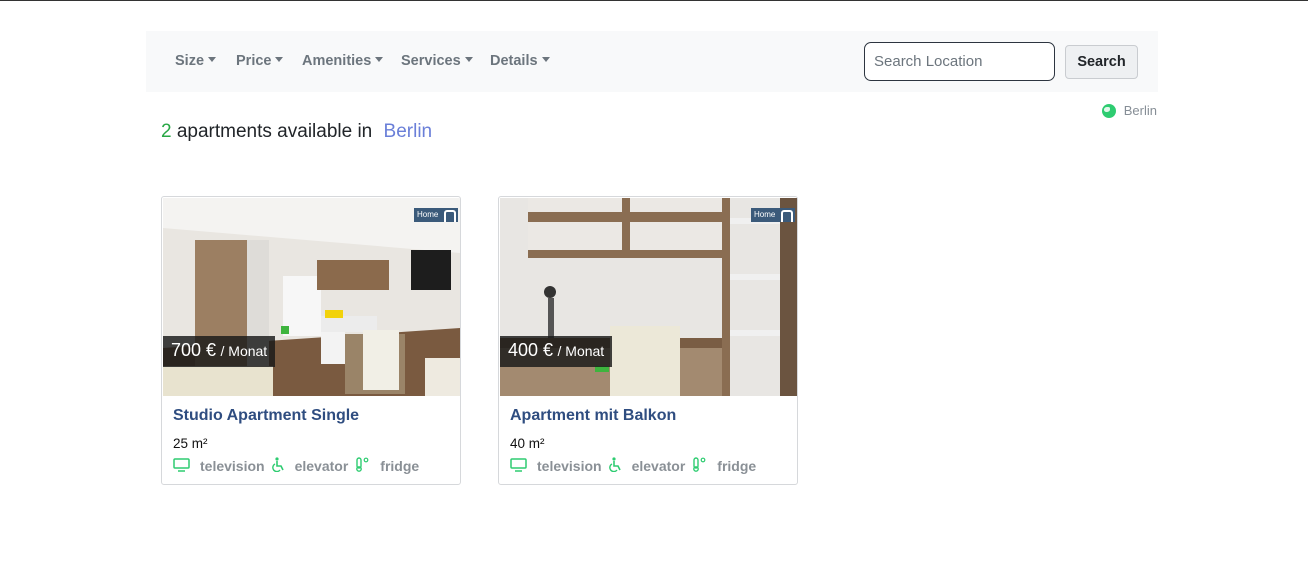 The width and height of the screenshot is (1308, 581). Describe the element at coordinates (166, 131) in the screenshot. I see `results-count: 2` at that location.